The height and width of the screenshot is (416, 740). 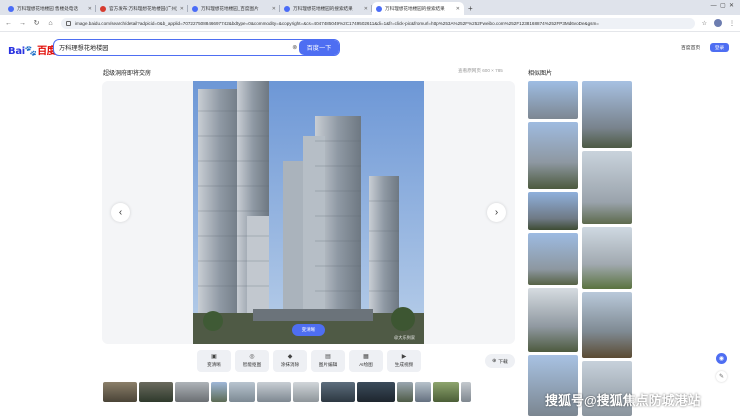 I want to click on home-icon: ⌂, so click(x=50, y=23).